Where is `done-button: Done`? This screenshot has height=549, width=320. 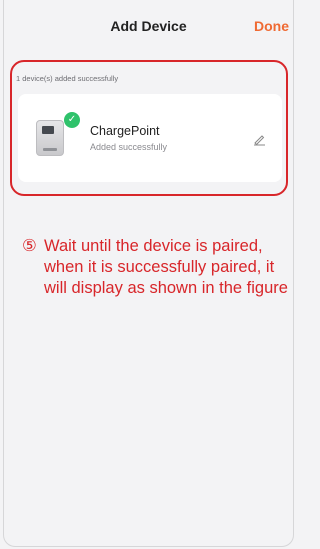 done-button: Done is located at coordinates (271, 26).